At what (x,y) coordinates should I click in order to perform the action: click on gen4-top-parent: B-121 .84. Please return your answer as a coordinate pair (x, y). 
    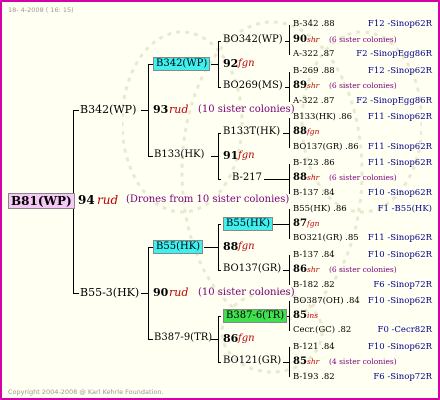
    Looking at the image, I should click on (314, 347).